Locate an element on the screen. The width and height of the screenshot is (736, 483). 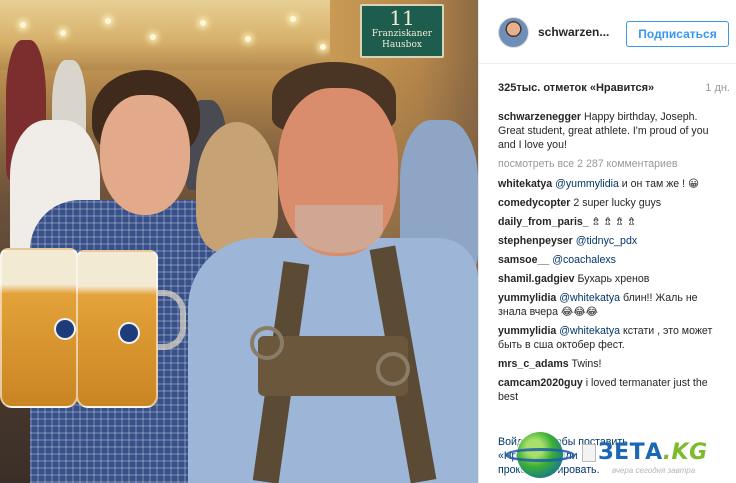
comment-mention: @coachalexs is located at coordinates (584, 260).